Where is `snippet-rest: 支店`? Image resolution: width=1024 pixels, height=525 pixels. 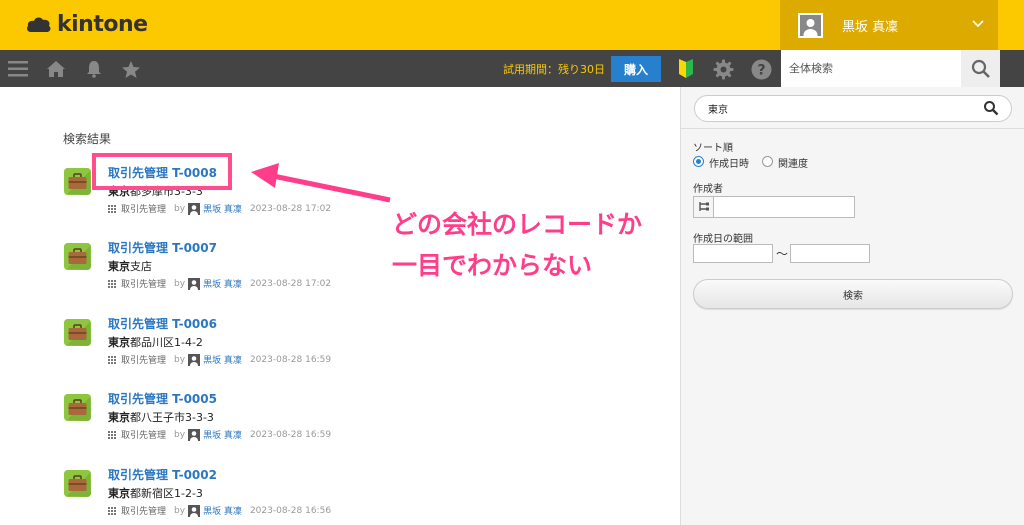 snippet-rest: 支店 is located at coordinates (141, 266).